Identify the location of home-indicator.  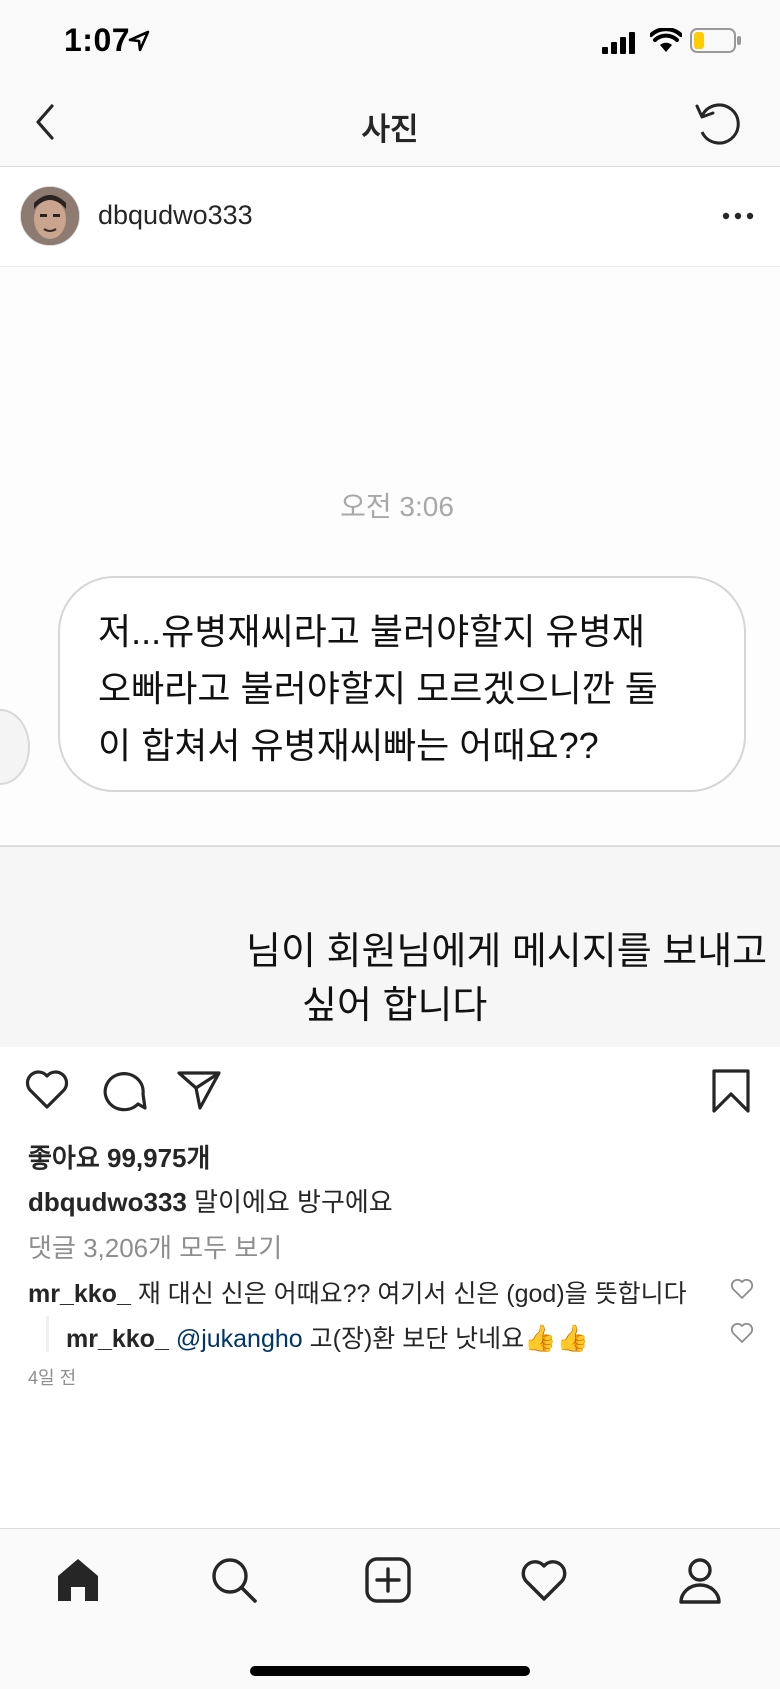
(390, 1671).